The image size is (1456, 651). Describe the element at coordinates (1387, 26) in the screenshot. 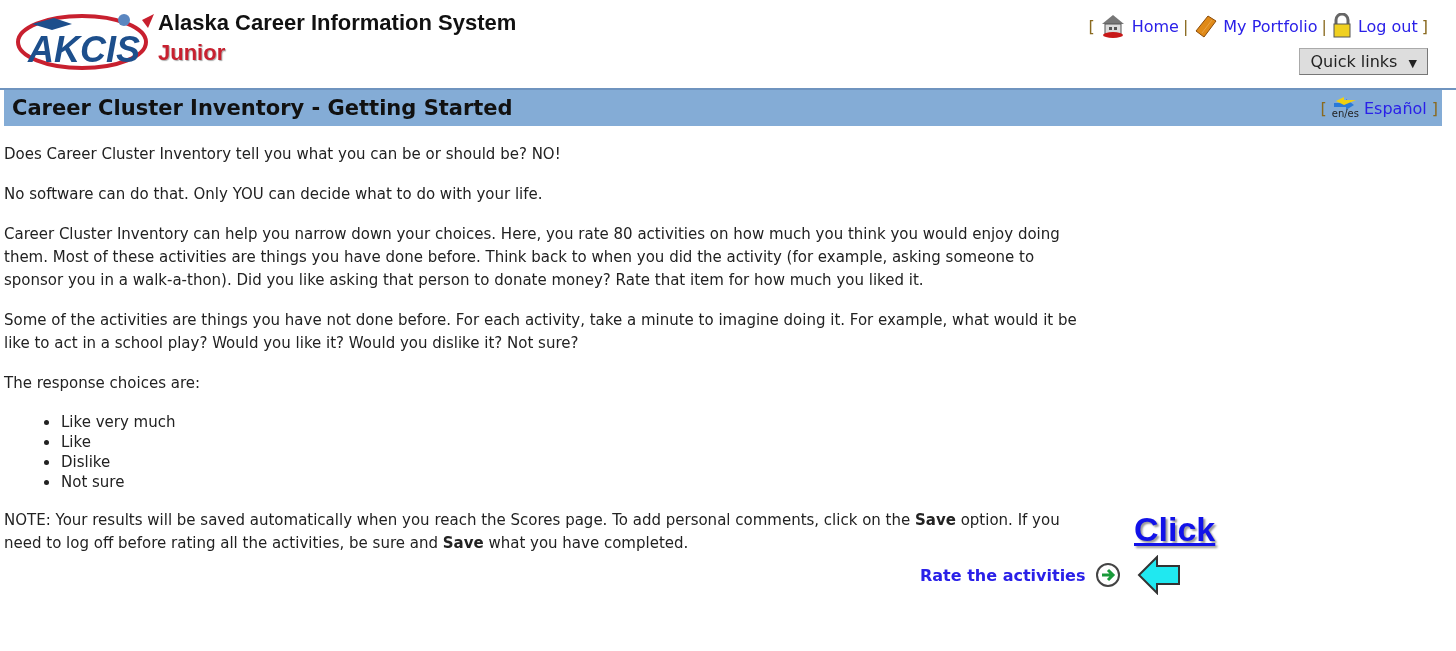

I see `nav-link: Log out` at that location.